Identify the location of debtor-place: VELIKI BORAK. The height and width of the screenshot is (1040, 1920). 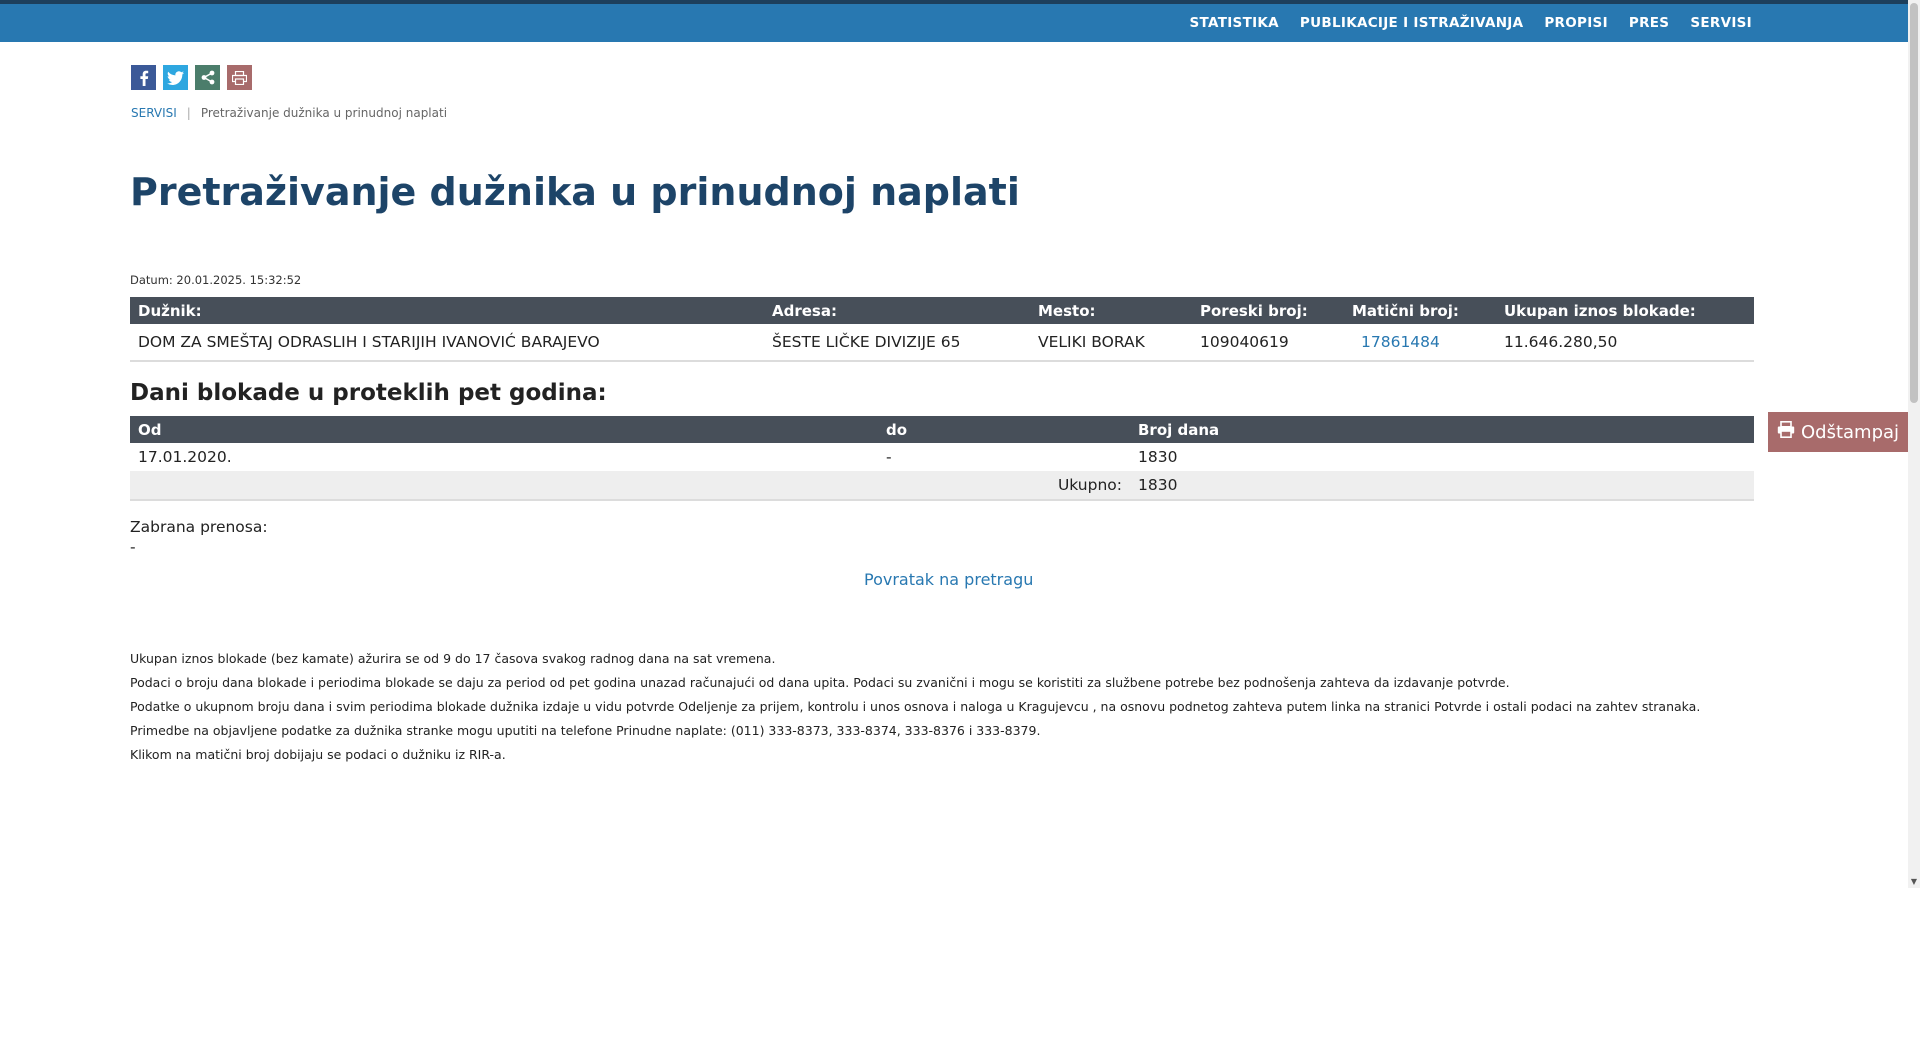
(1111, 343).